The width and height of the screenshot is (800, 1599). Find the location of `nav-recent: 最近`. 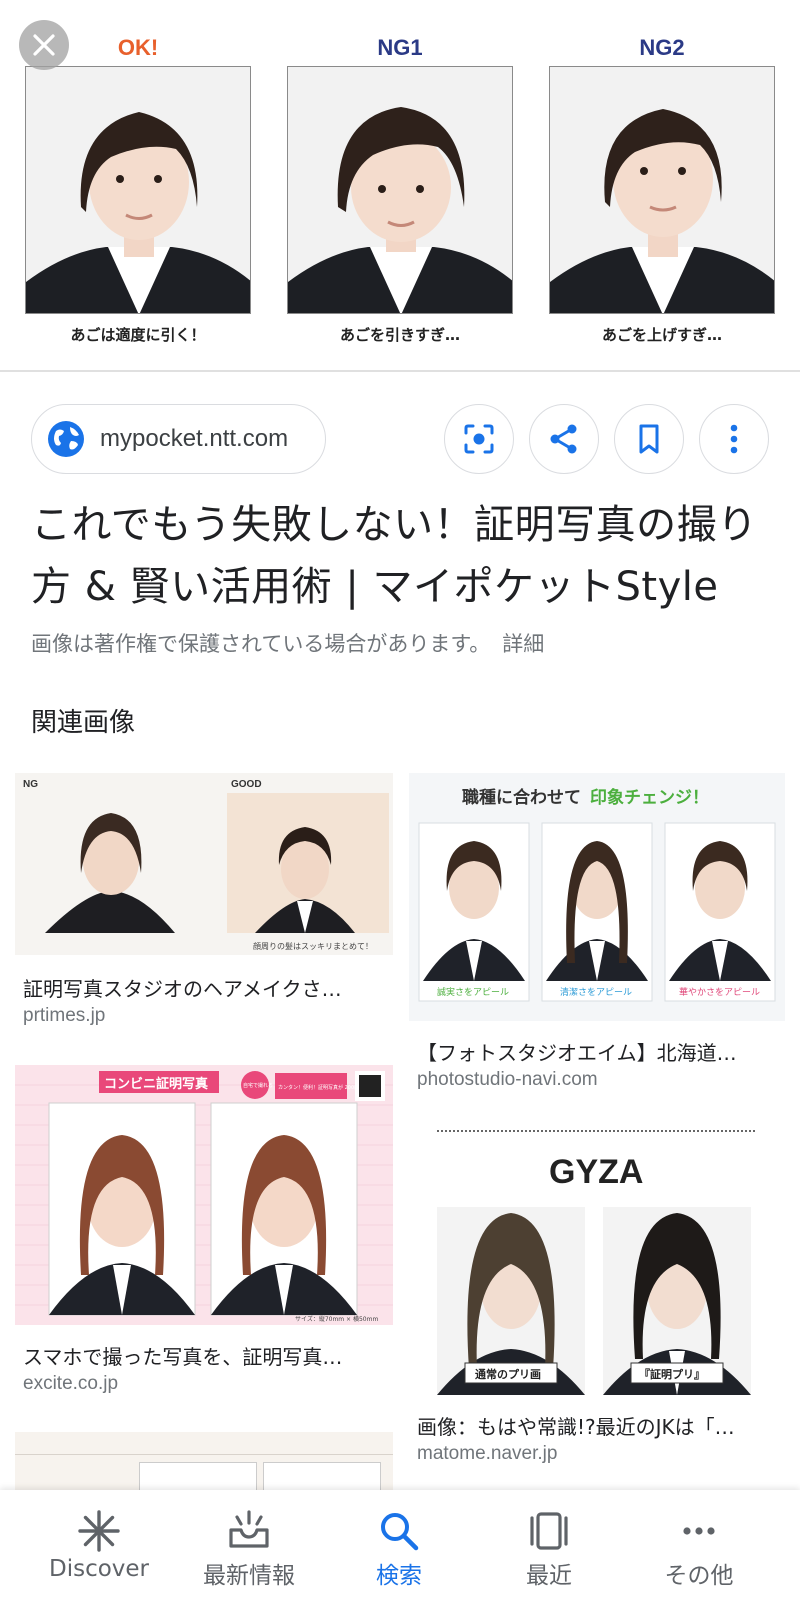

nav-recent: 最近 is located at coordinates (549, 1544).